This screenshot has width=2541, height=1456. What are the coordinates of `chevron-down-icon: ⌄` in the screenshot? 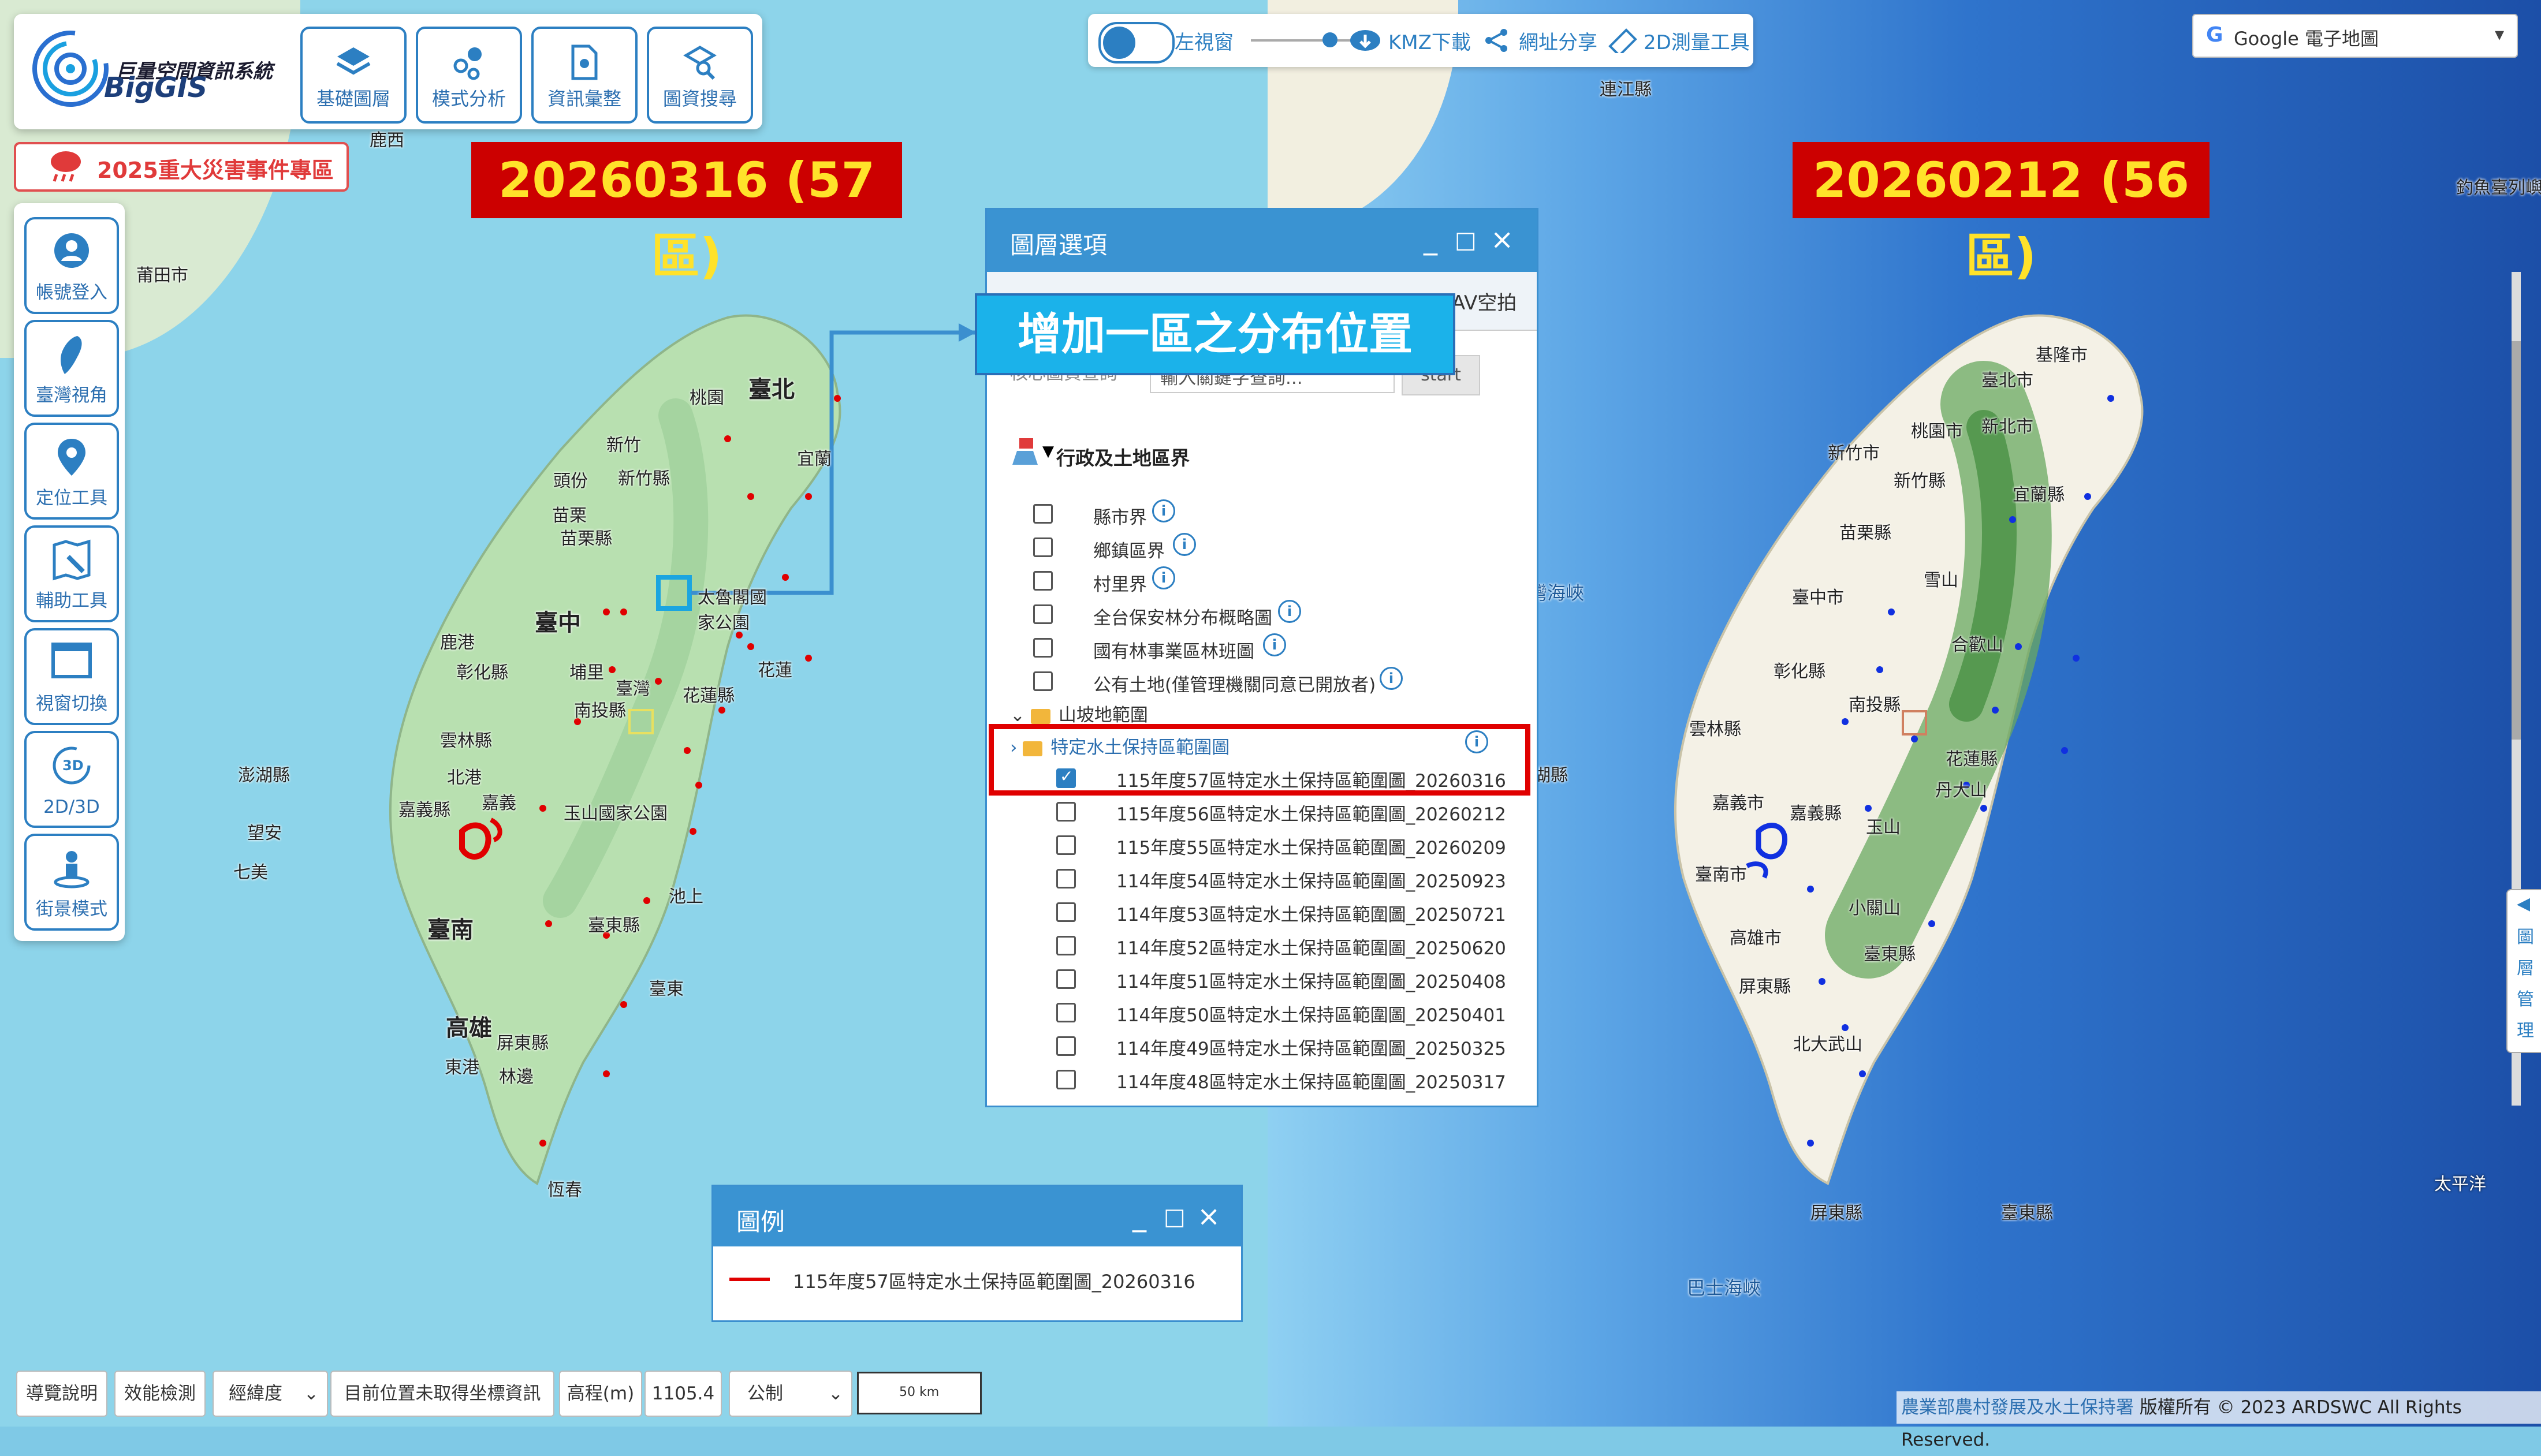 It's located at (1020, 715).